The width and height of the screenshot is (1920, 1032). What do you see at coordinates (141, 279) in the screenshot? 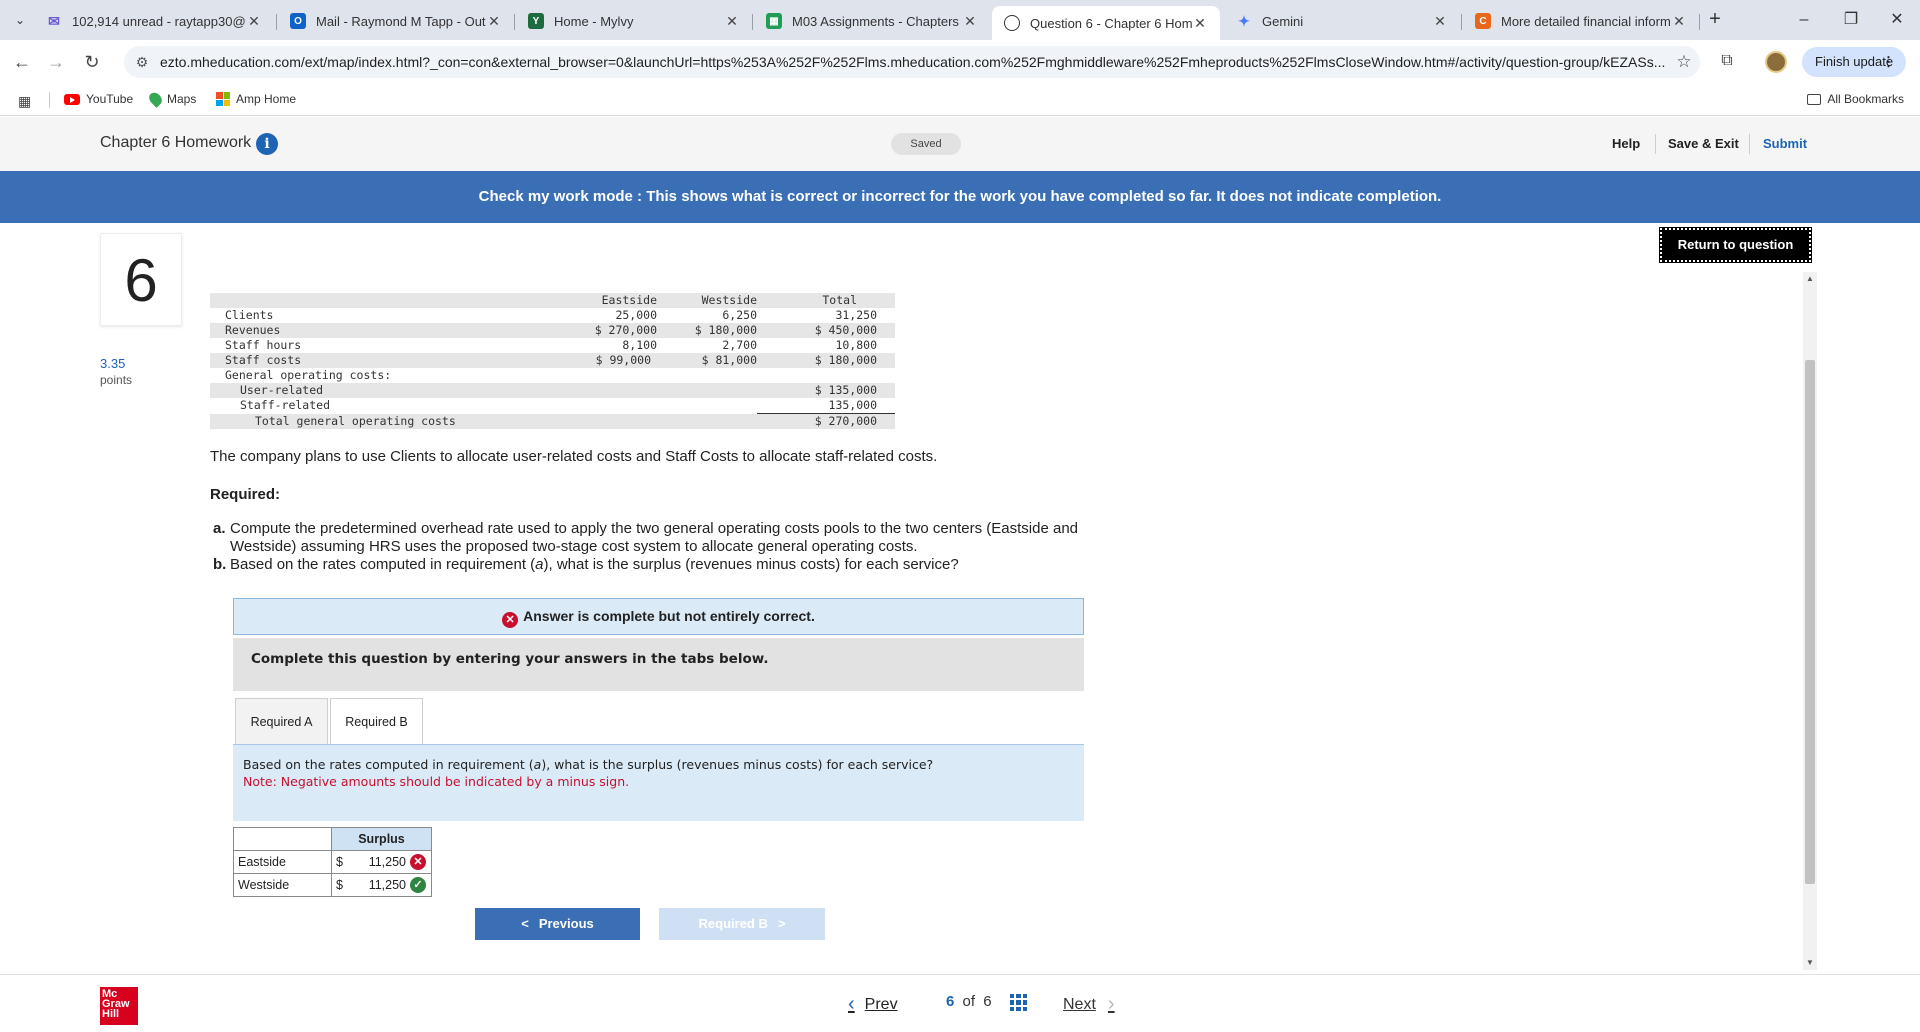
I see `question-number: 6` at bounding box center [141, 279].